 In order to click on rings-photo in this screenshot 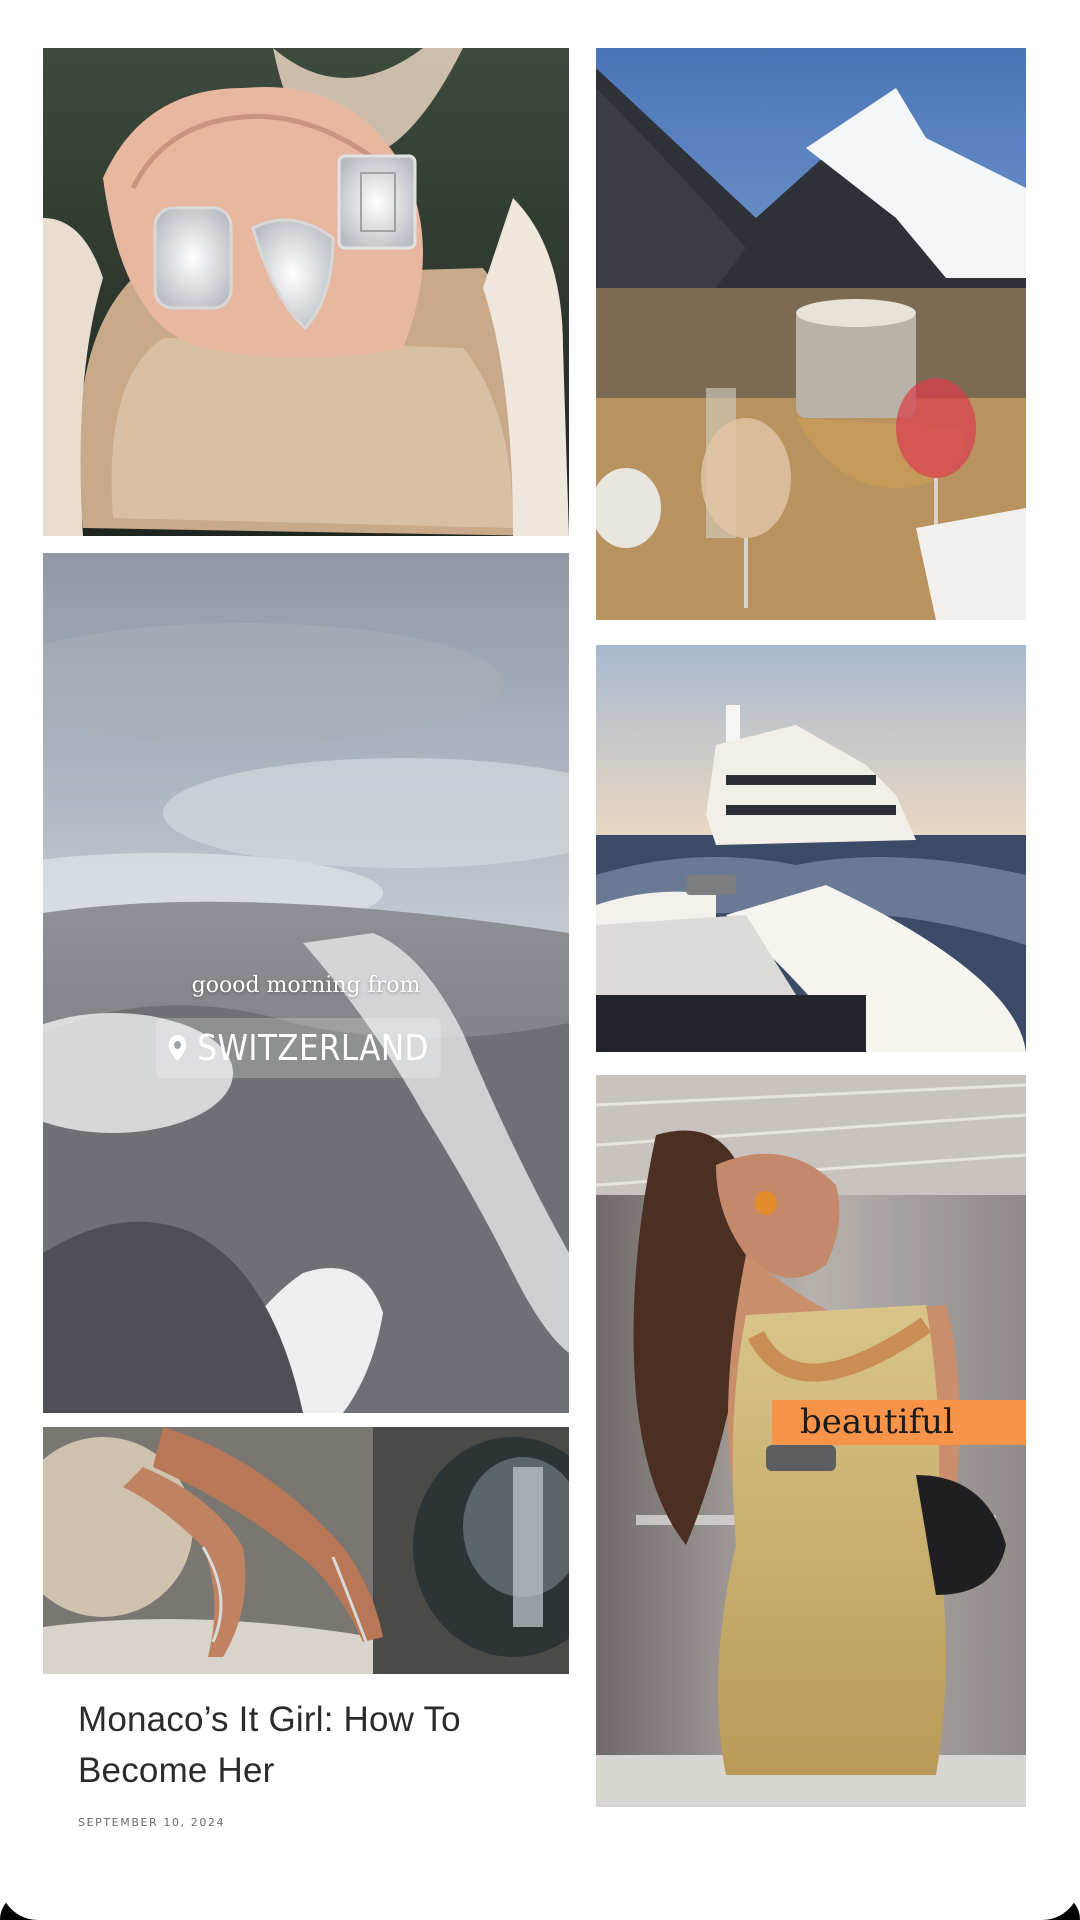, I will do `click(306, 292)`.